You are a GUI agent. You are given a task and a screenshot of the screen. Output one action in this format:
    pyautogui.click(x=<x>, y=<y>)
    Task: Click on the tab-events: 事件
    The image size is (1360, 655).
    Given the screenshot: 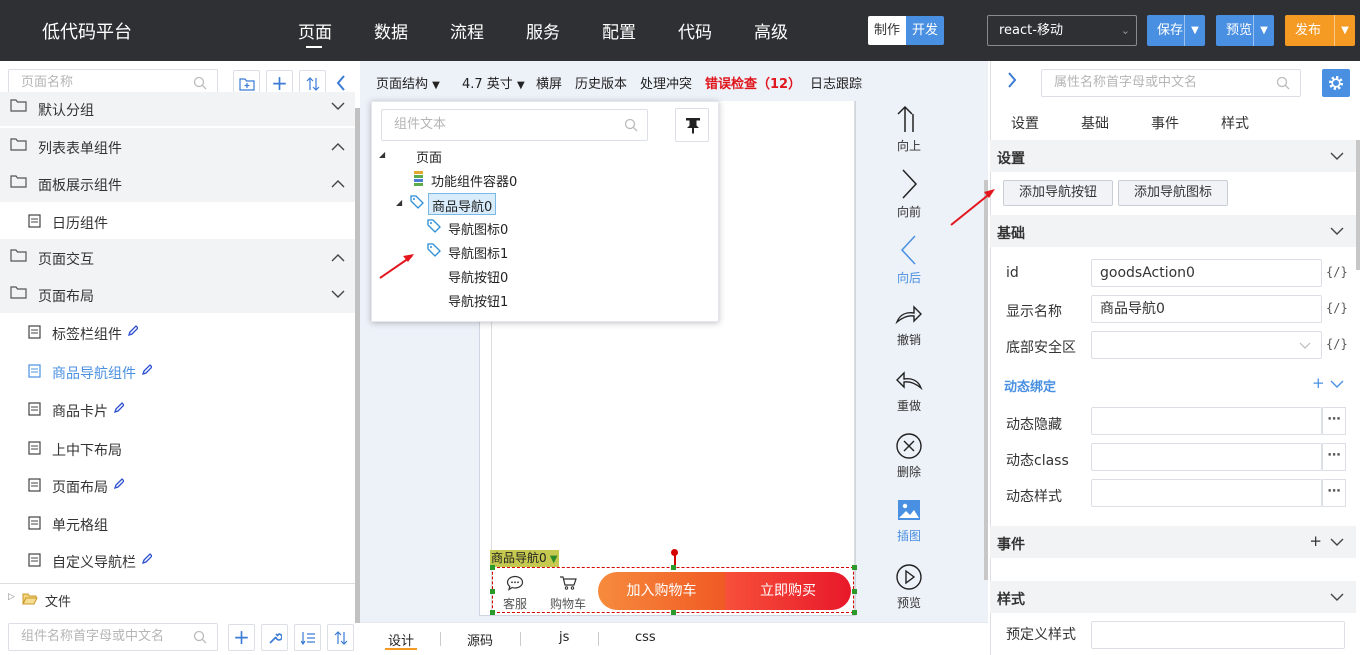 What is the action you would take?
    pyautogui.click(x=1165, y=123)
    